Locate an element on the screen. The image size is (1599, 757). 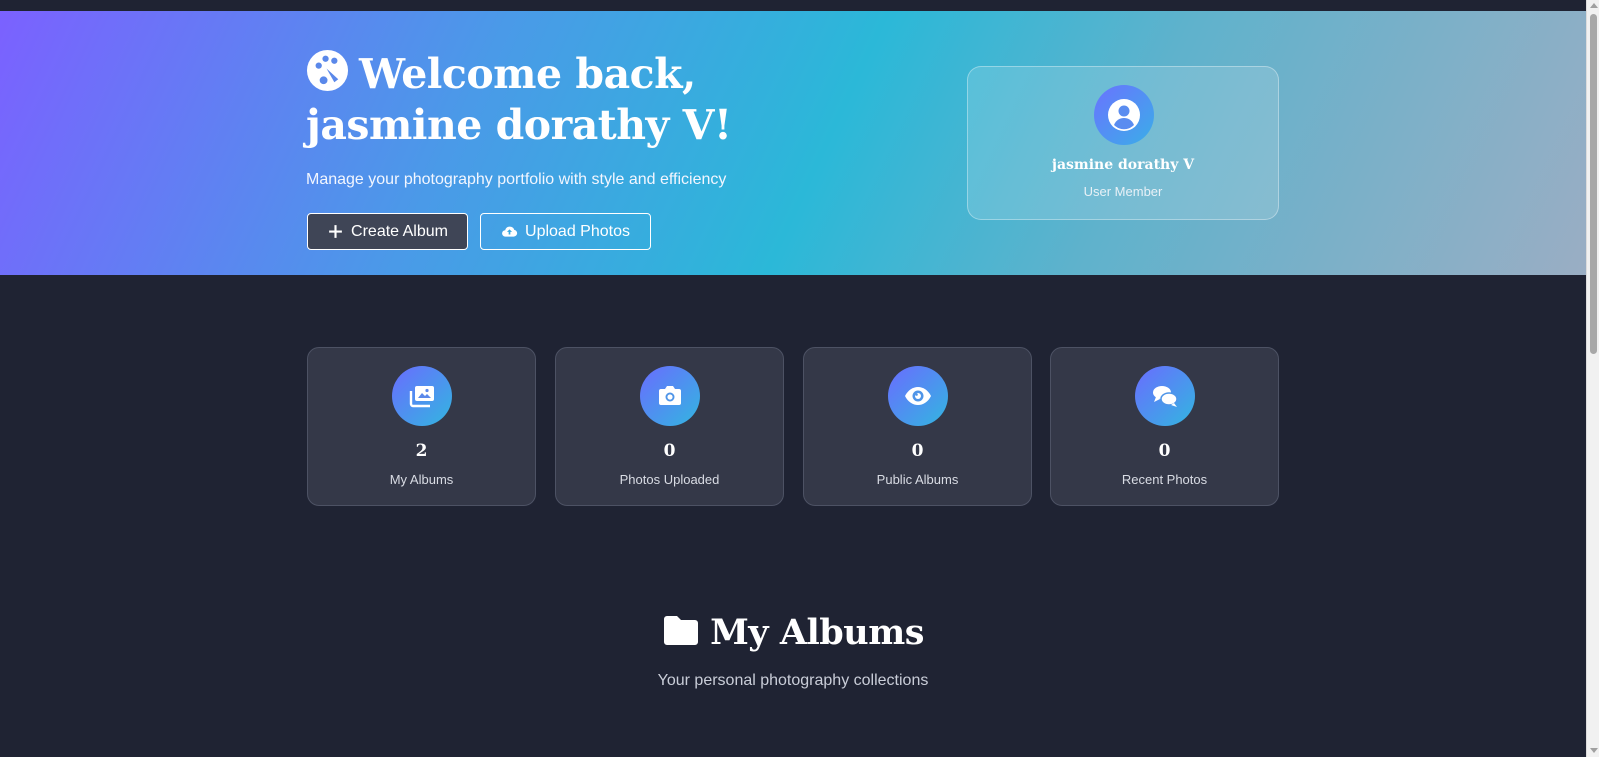
stat-label: Photos Uploaded is located at coordinates (669, 479).